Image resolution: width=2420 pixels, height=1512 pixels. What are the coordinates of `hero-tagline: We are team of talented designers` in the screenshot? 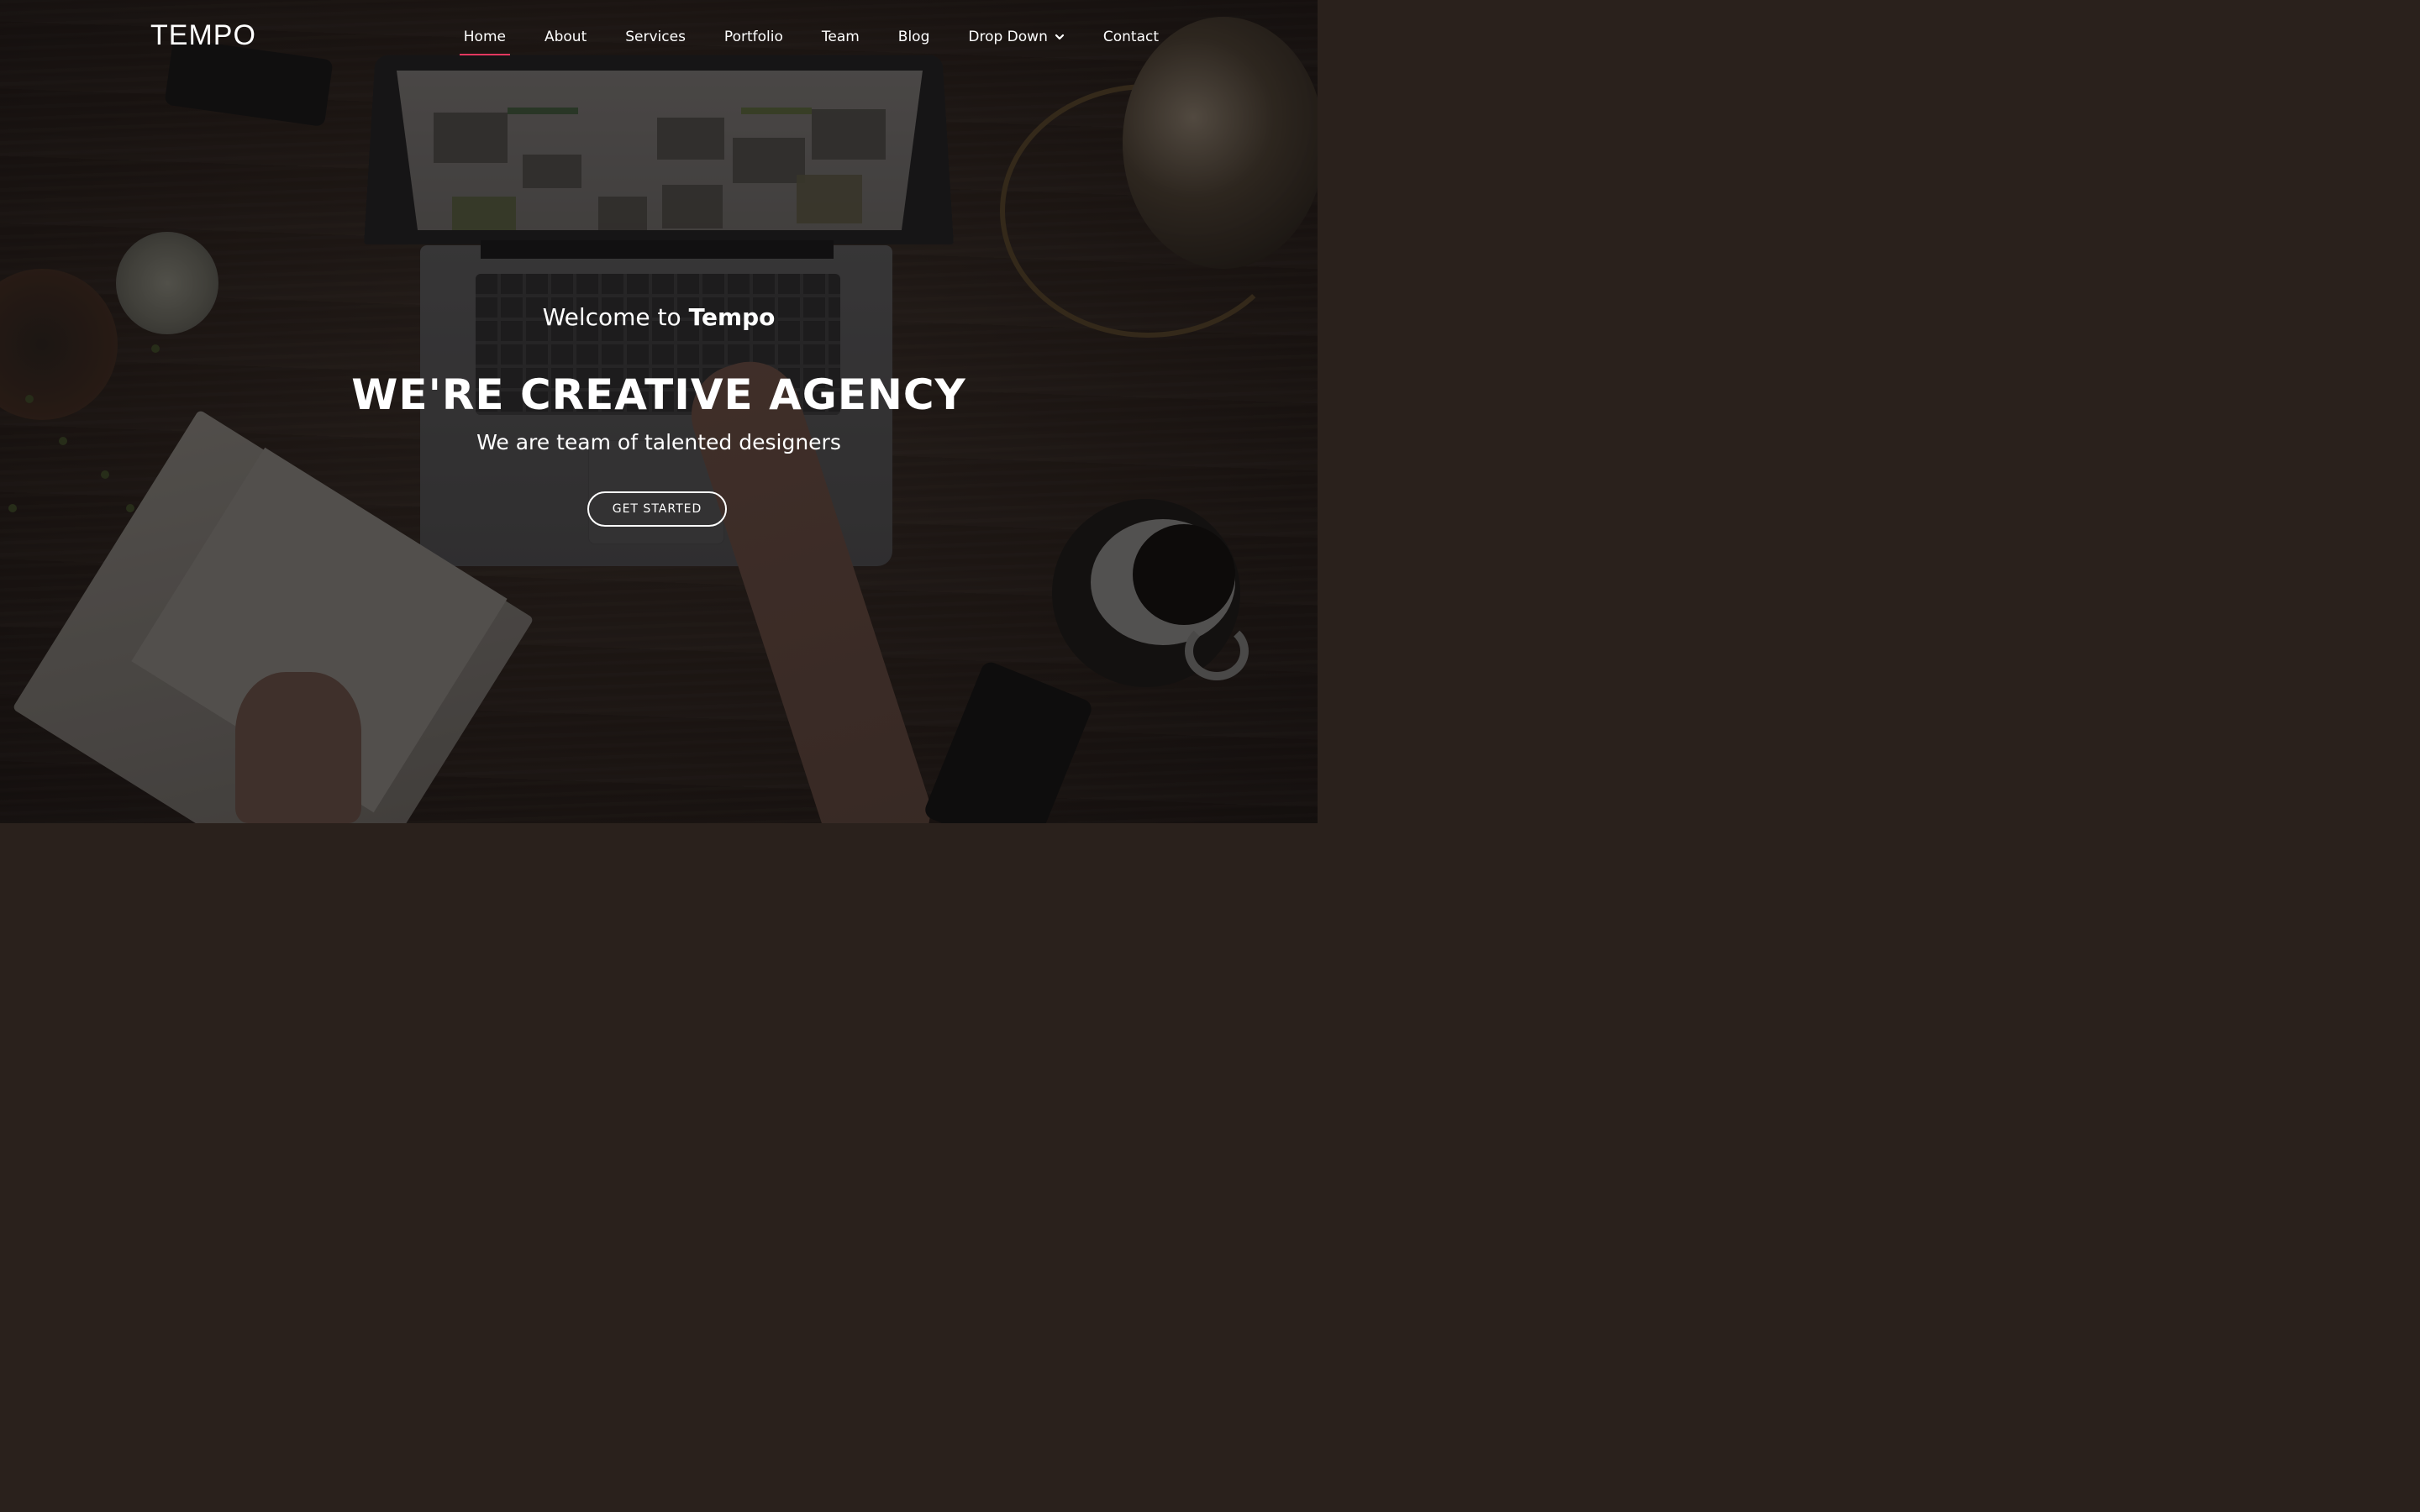 It's located at (658, 442).